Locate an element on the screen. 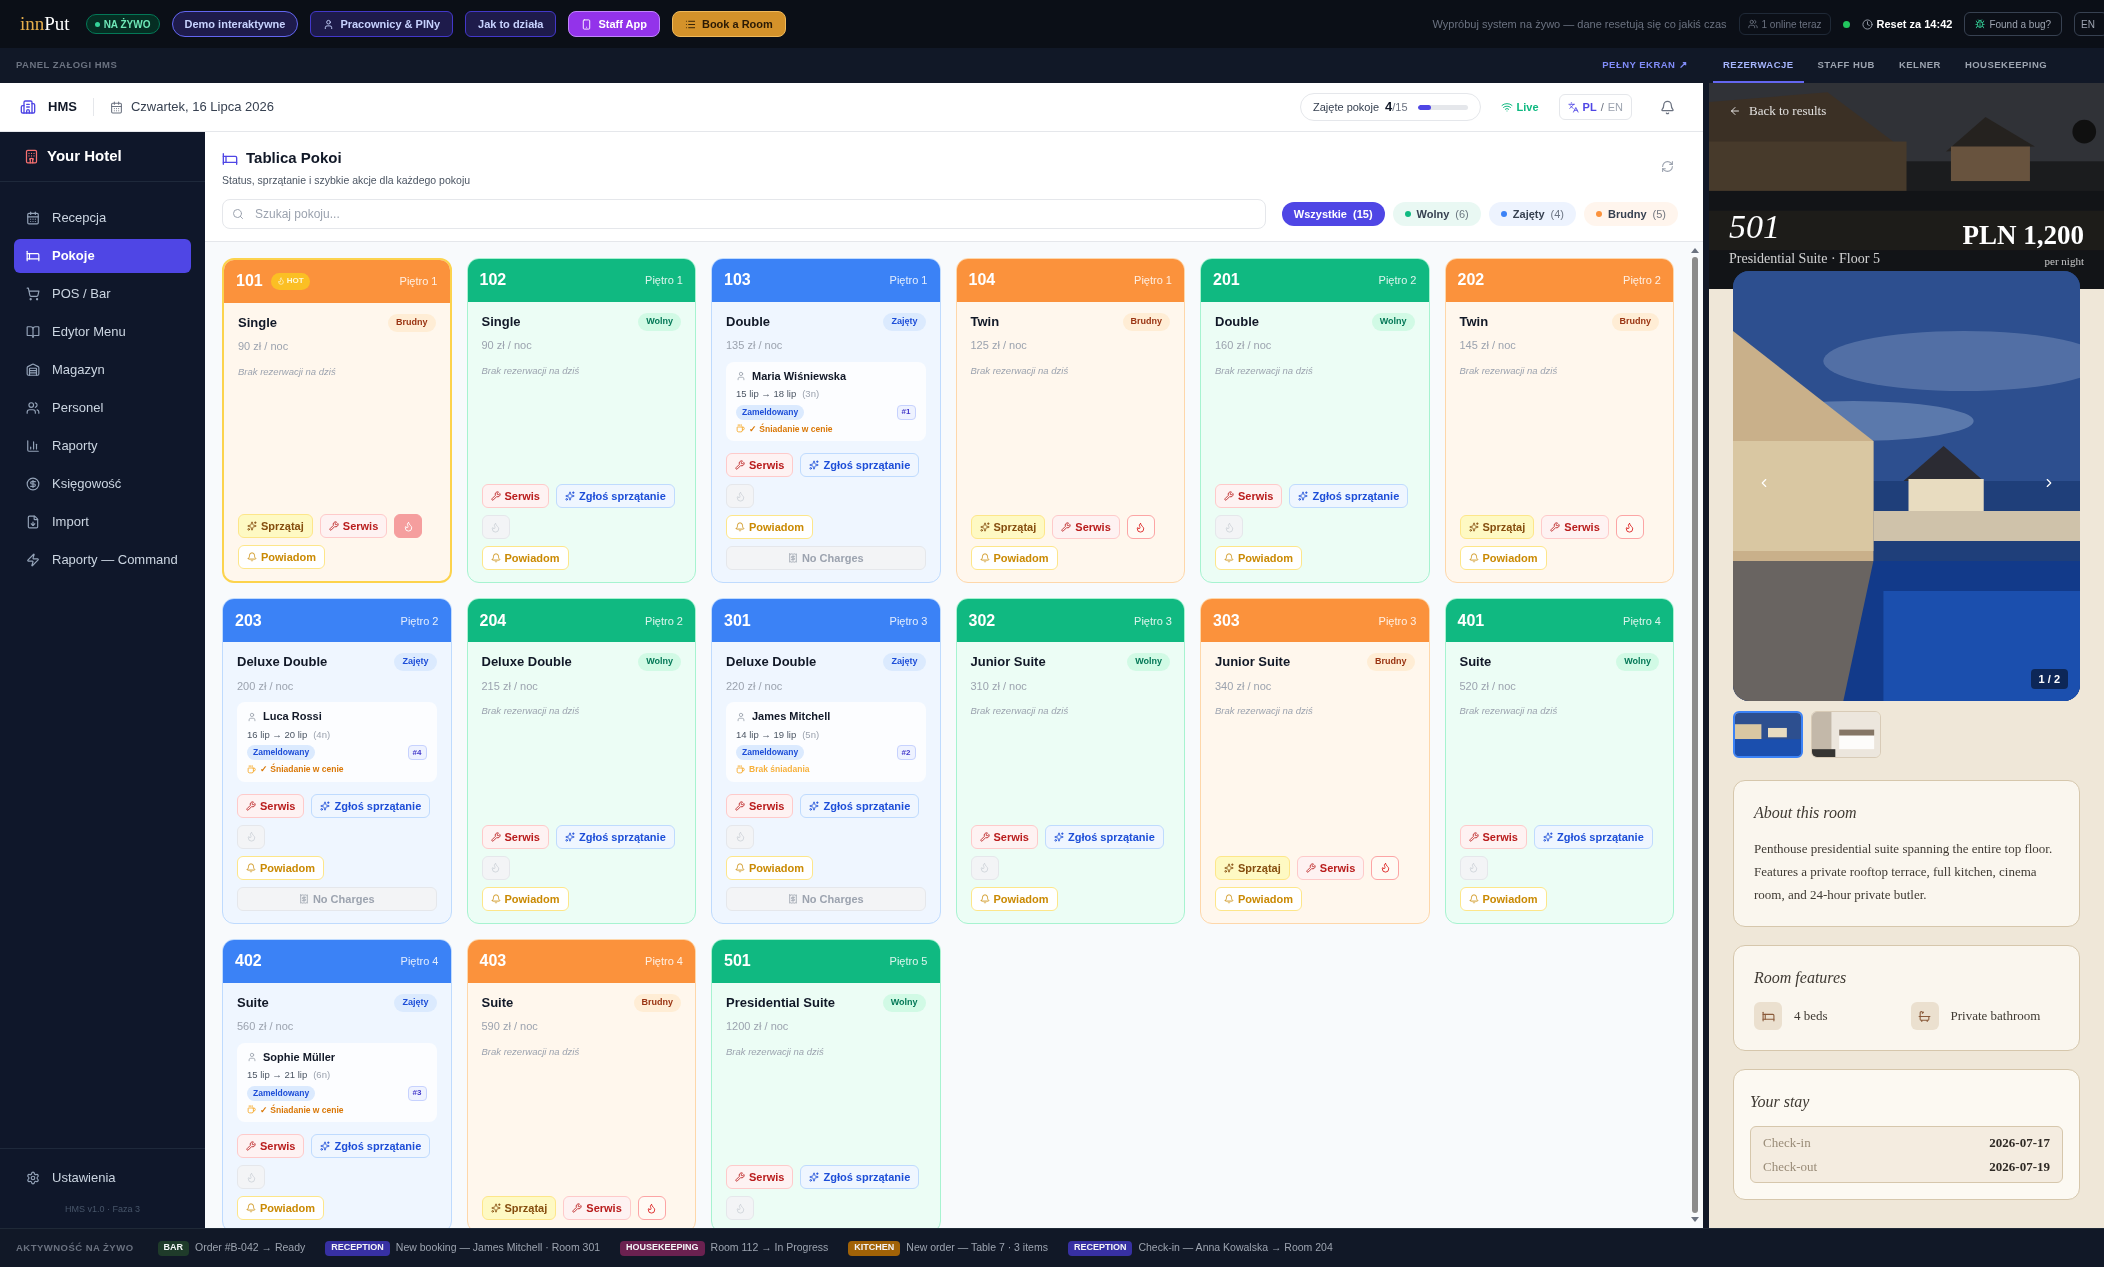 The width and height of the screenshot is (2104, 1267). room-price: 215 zł / noc is located at coordinates (510, 686).